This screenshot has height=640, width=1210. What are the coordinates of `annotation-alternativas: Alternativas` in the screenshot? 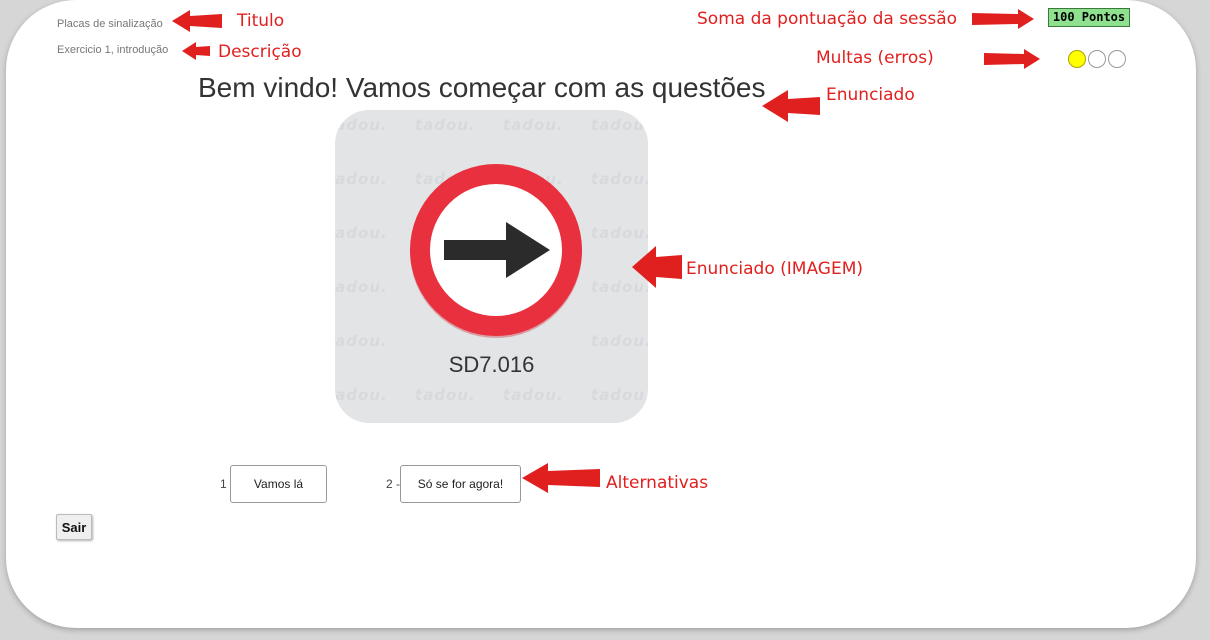 It's located at (657, 483).